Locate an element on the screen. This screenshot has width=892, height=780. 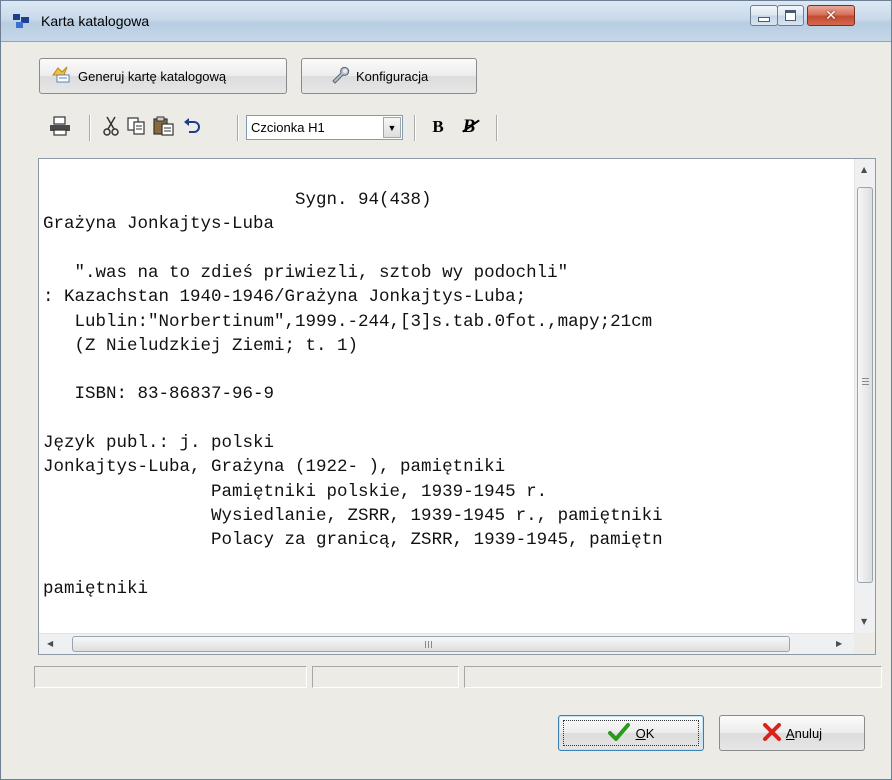
cancel-x-icon is located at coordinates (772, 733).